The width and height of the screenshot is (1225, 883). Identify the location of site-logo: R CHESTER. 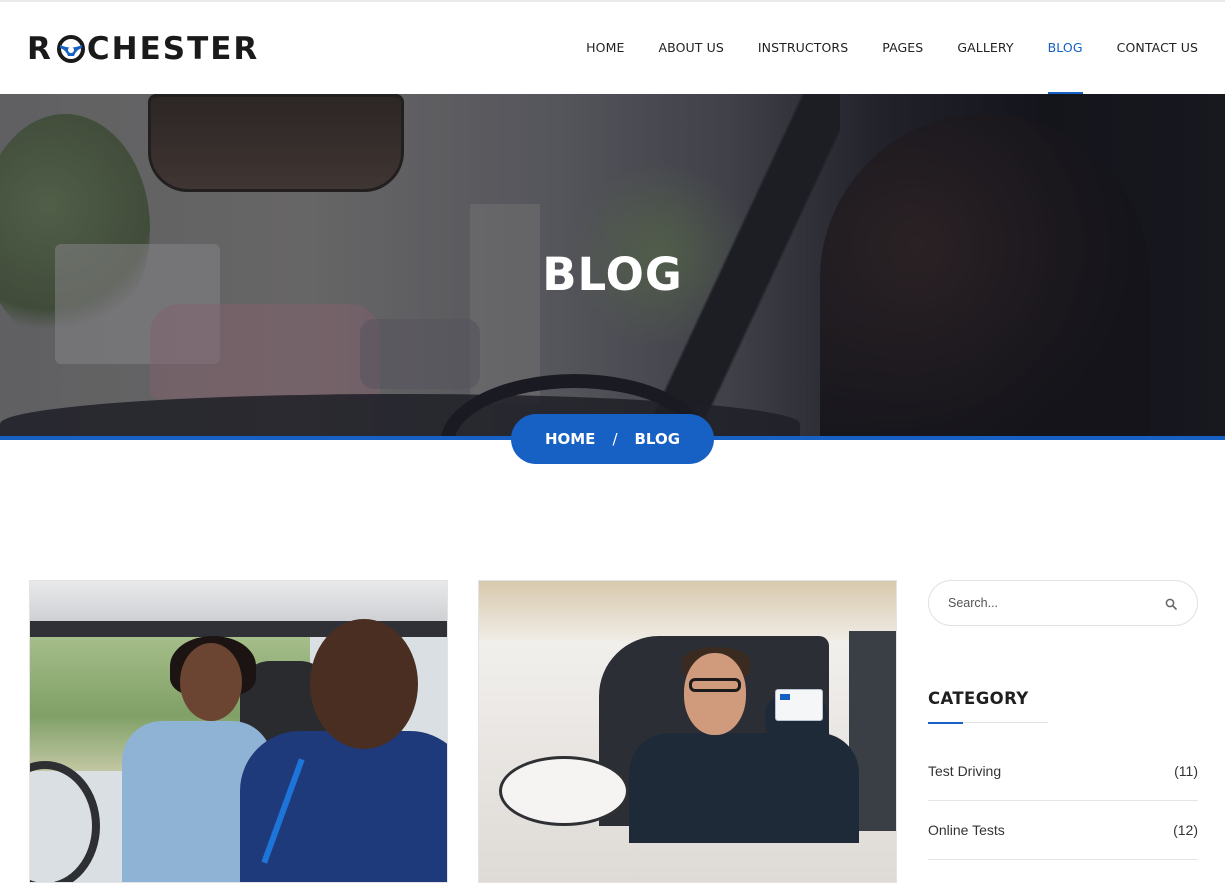
(143, 49).